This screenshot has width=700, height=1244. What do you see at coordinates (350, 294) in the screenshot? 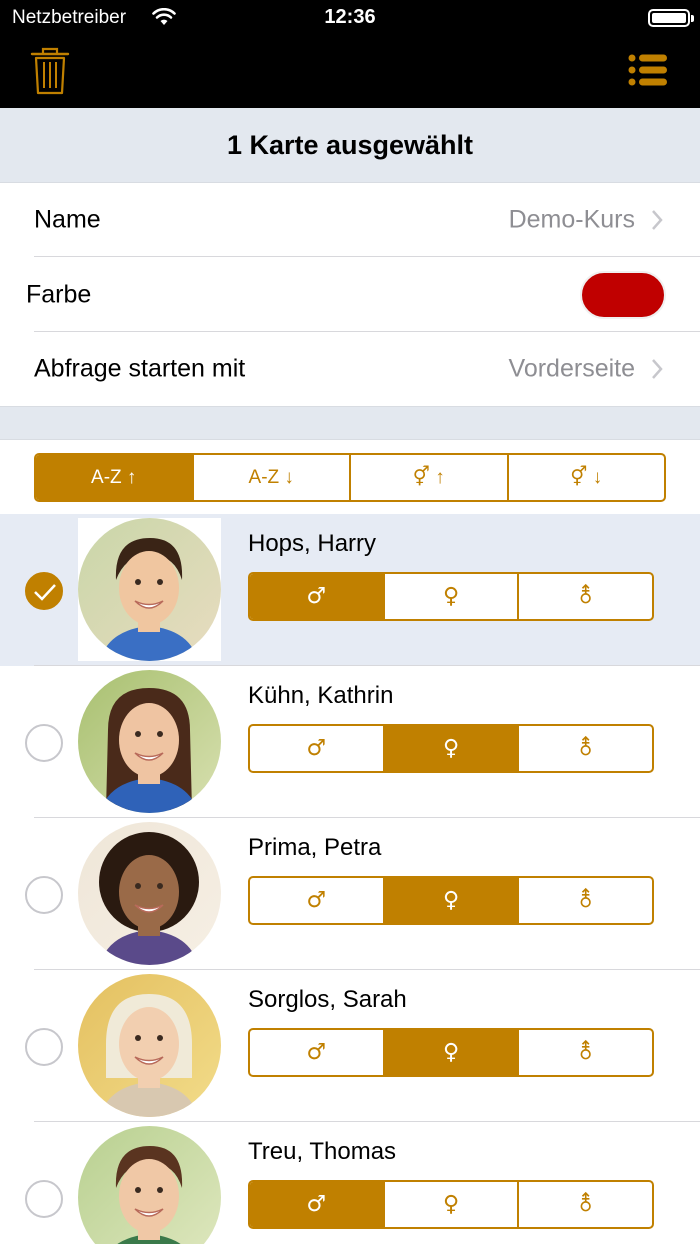
I see `color-row: Farbe` at bounding box center [350, 294].